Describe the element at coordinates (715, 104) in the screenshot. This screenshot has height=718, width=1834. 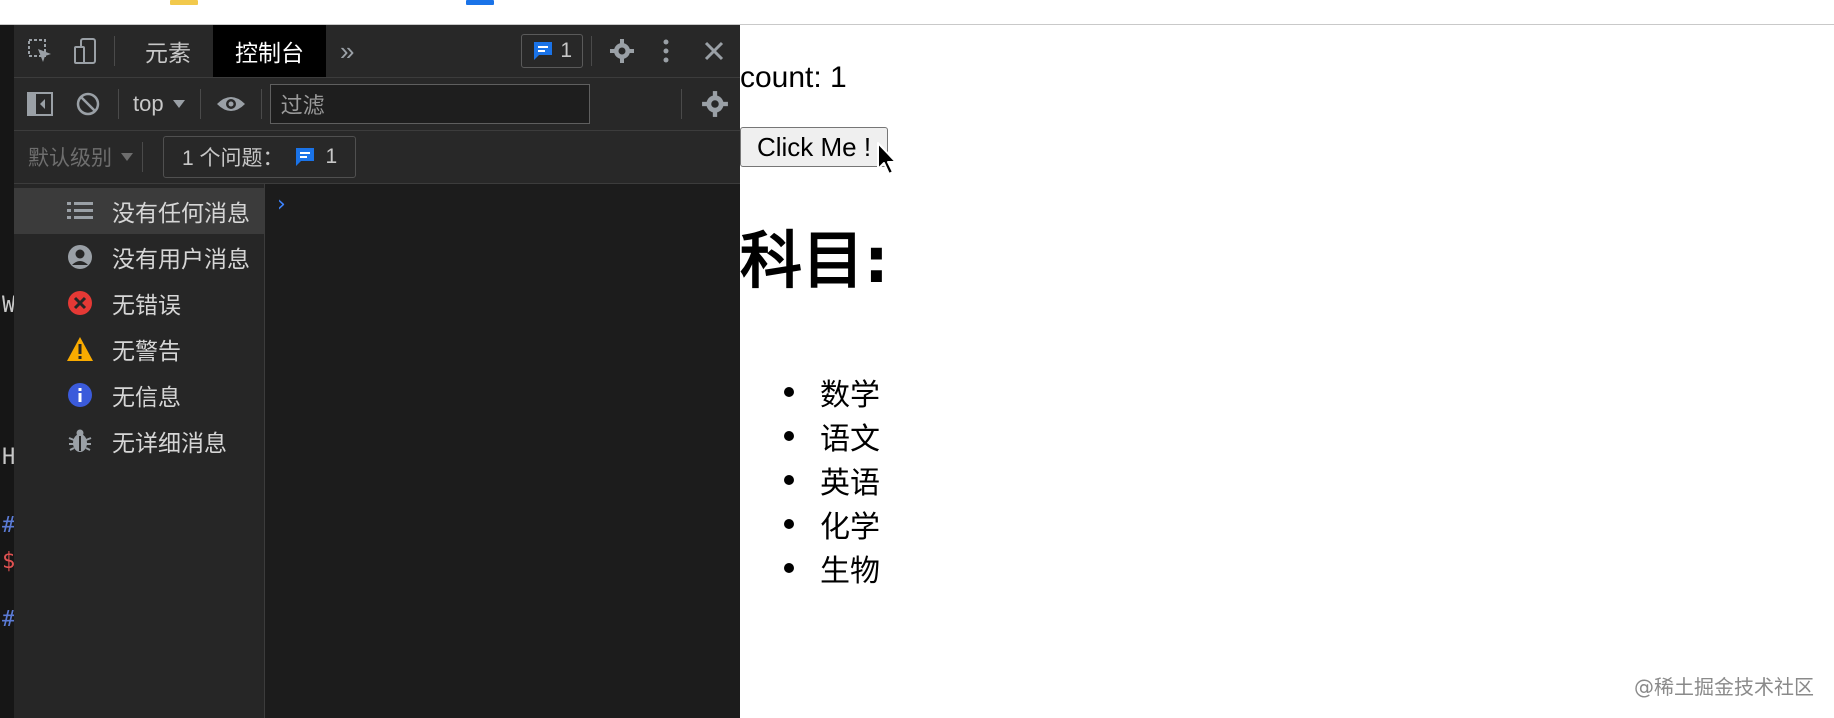
I see `console-settings-gear-icon` at that location.